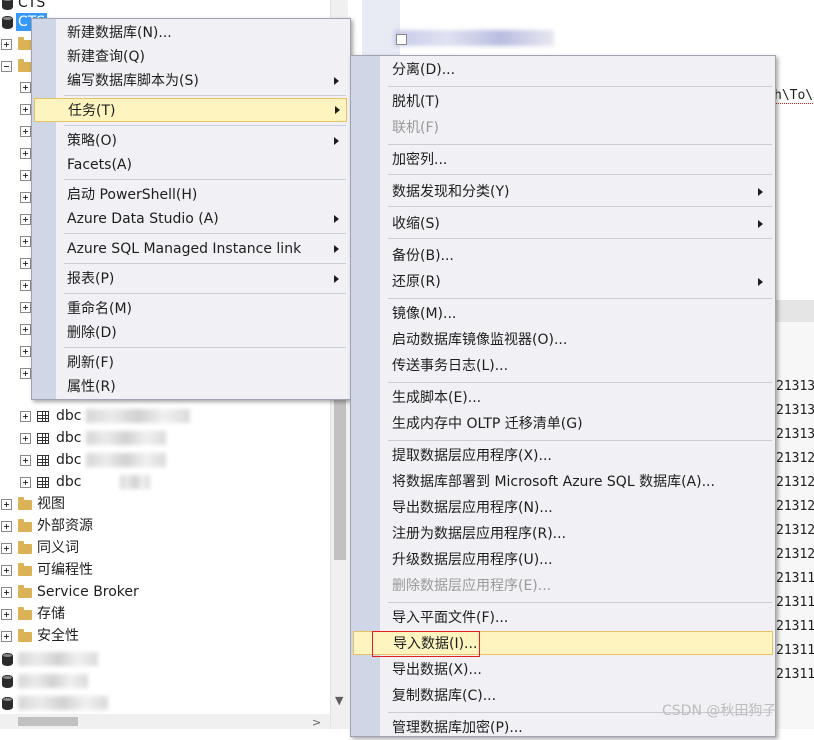  What do you see at coordinates (207, 279) in the screenshot?
I see `menu-item-reports: 报表(P)` at bounding box center [207, 279].